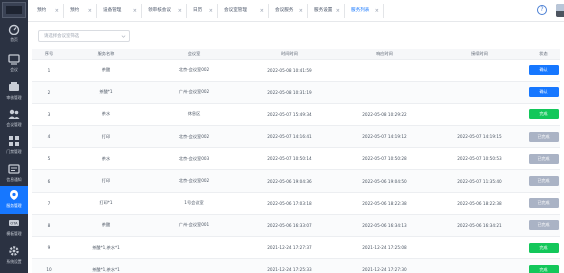 This screenshot has width=564, height=273. Describe the element at coordinates (194, 92) in the screenshot. I see `cell-room: 广州-会议室002` at that location.